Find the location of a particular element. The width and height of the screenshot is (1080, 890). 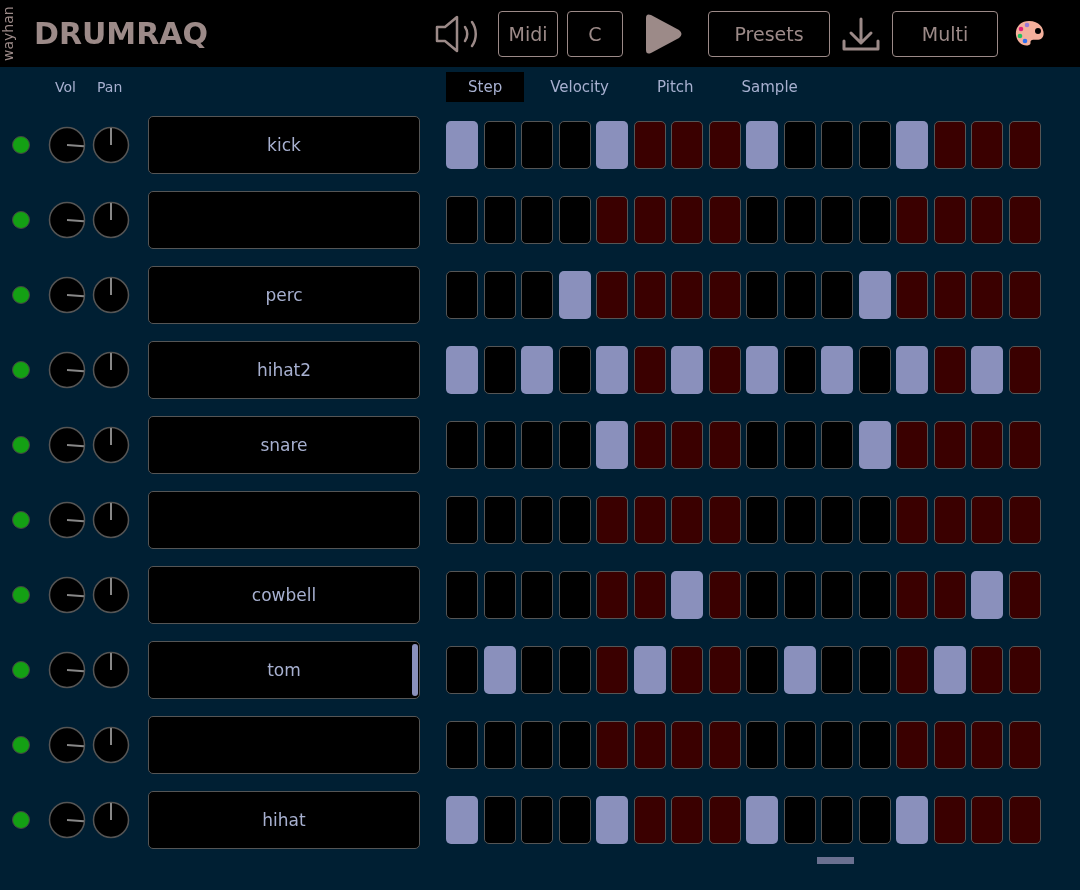

tab: Step is located at coordinates (485, 87).